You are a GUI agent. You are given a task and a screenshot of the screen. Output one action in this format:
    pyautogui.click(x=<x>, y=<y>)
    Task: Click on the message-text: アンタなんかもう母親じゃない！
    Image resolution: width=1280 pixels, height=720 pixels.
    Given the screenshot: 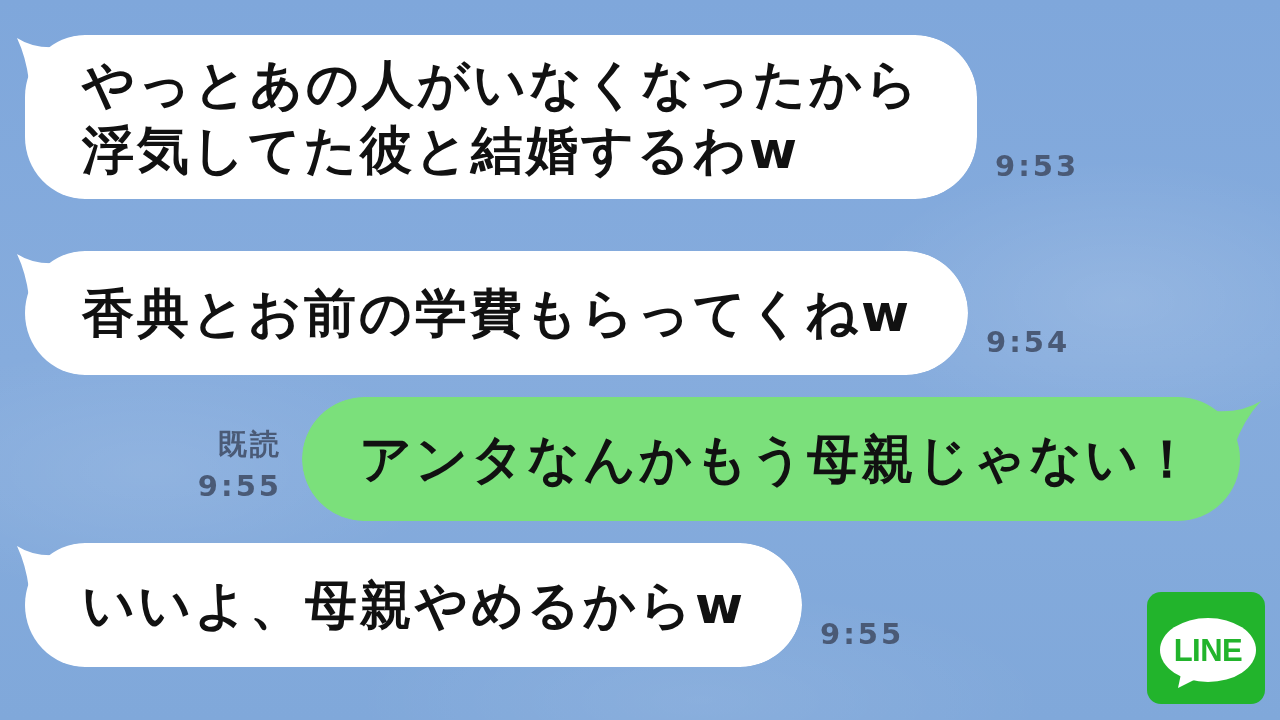 What is the action you would take?
    pyautogui.click(x=777, y=459)
    